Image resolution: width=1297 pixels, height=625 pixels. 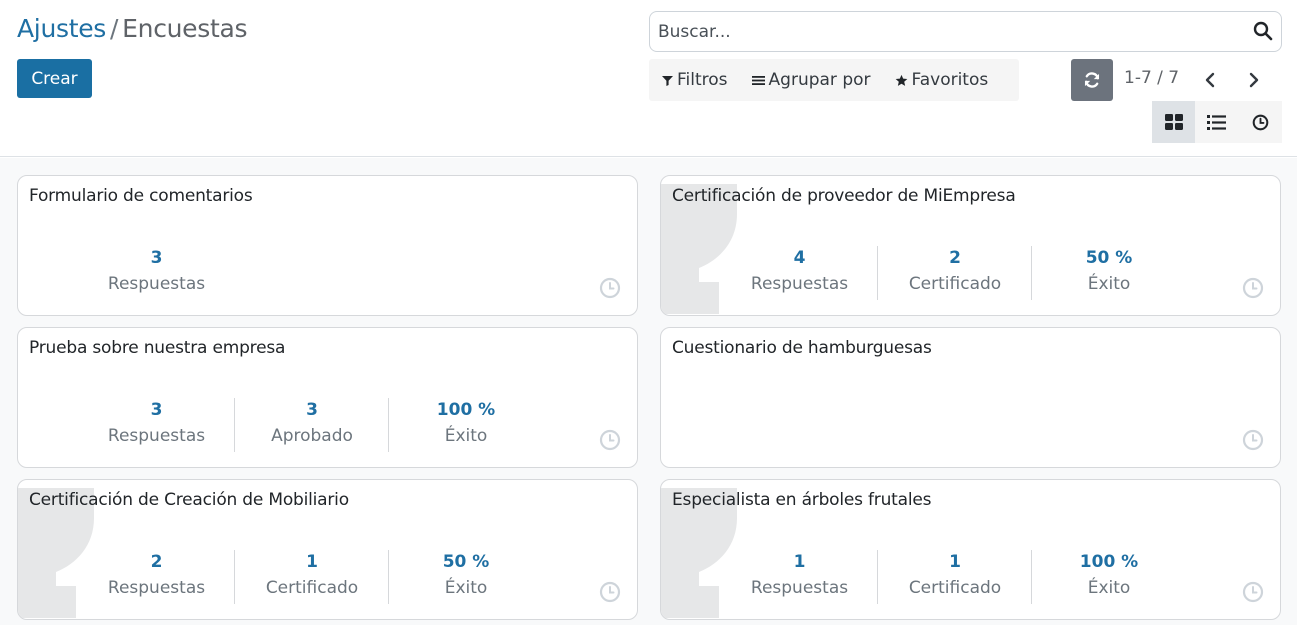 I want to click on survey-title: Especialista en árboles frutales, so click(x=802, y=500).